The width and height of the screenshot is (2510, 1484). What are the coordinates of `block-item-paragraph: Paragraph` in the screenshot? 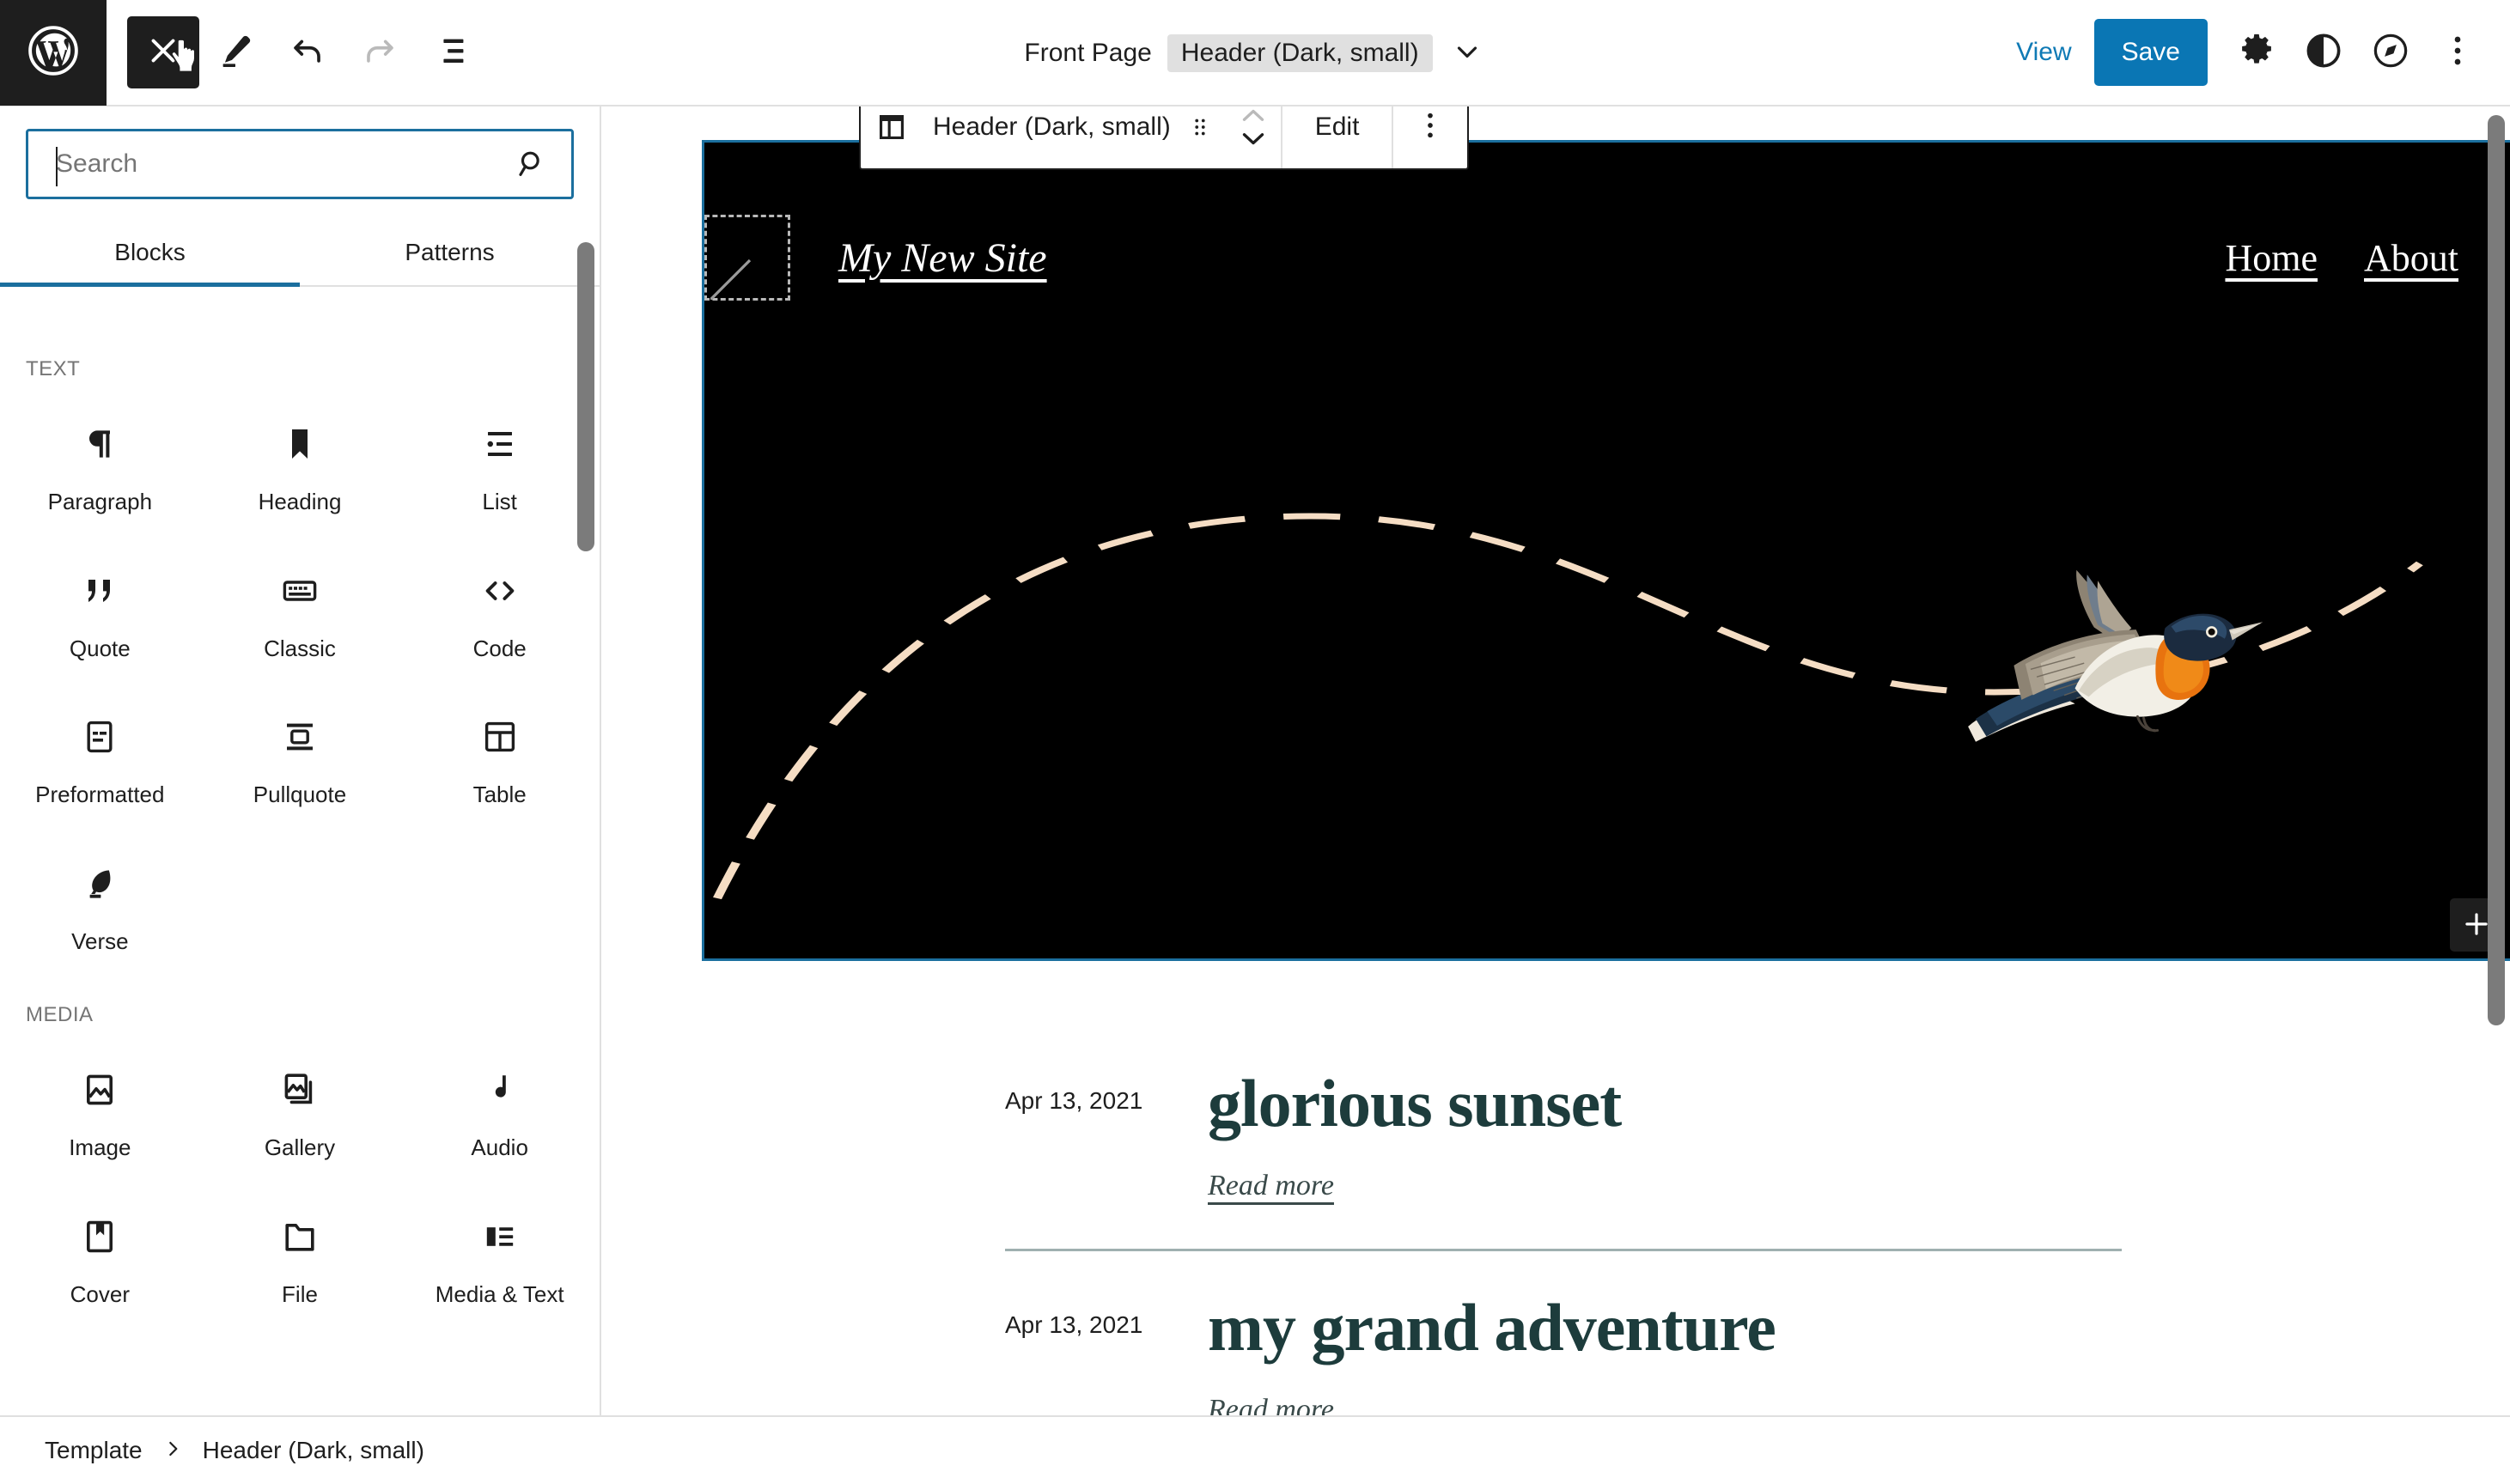 It's located at (100, 464).